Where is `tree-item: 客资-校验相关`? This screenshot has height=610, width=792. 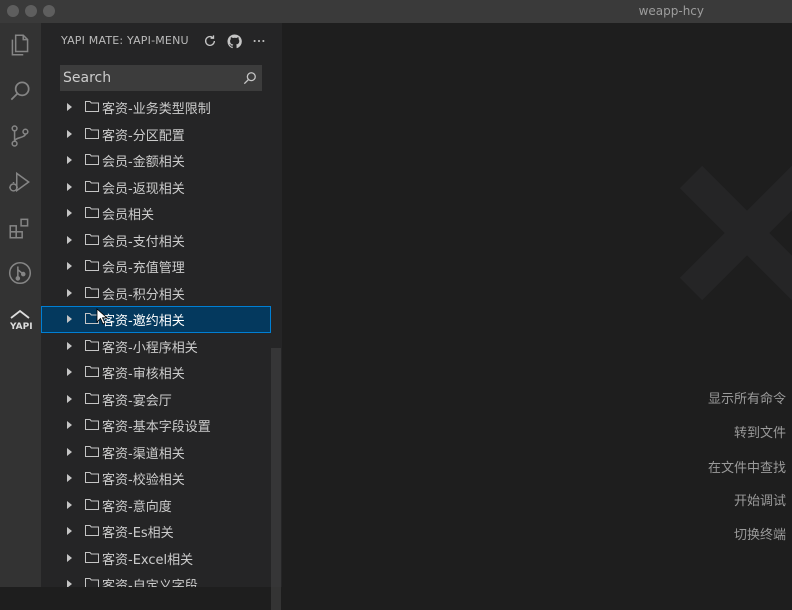
tree-item: 客资-校验相关 is located at coordinates (156, 478).